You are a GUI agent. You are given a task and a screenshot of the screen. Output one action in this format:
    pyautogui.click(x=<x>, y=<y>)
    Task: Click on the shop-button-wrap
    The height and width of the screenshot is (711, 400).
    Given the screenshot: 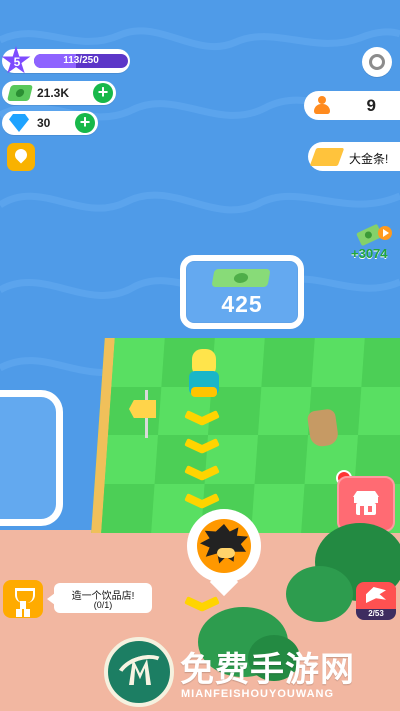 What is the action you would take?
    pyautogui.click(x=368, y=501)
    